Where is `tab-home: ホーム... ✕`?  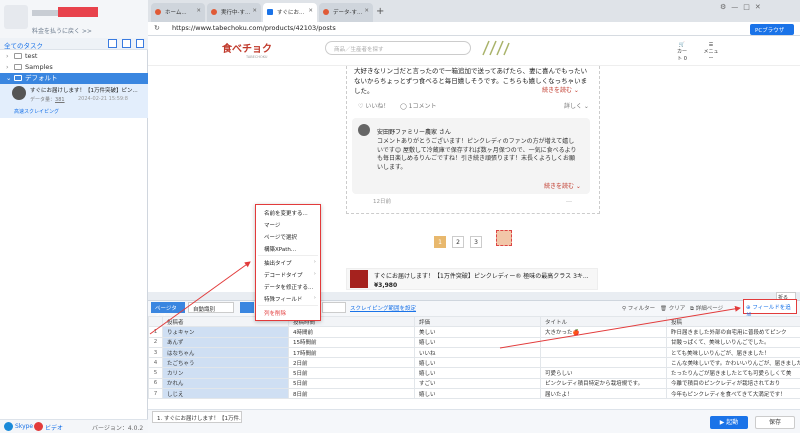 tab-home: ホーム... ✕ is located at coordinates (178, 12).